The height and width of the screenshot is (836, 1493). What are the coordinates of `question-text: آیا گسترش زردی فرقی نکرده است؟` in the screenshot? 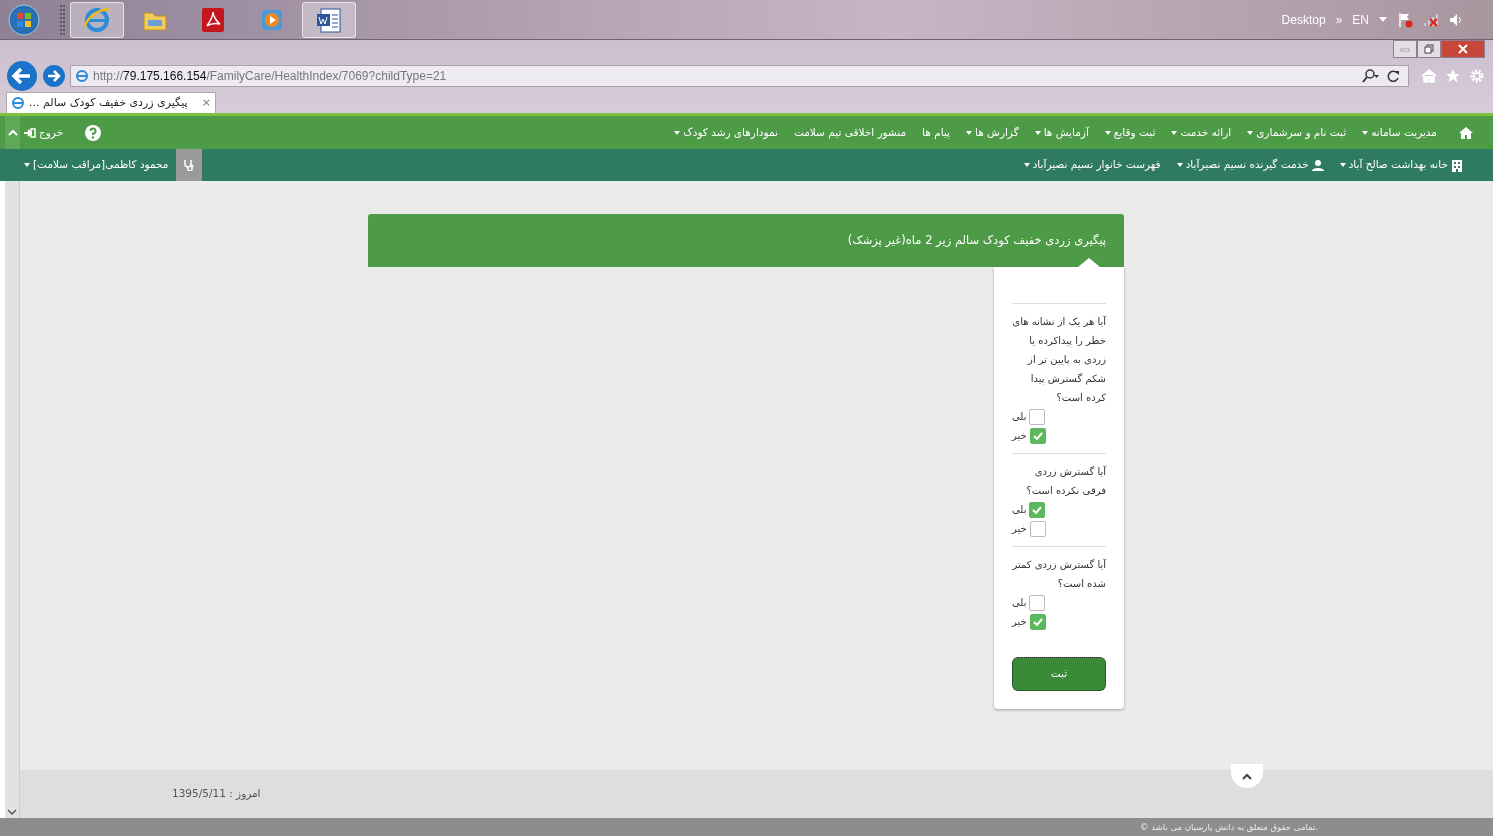 It's located at (1065, 481).